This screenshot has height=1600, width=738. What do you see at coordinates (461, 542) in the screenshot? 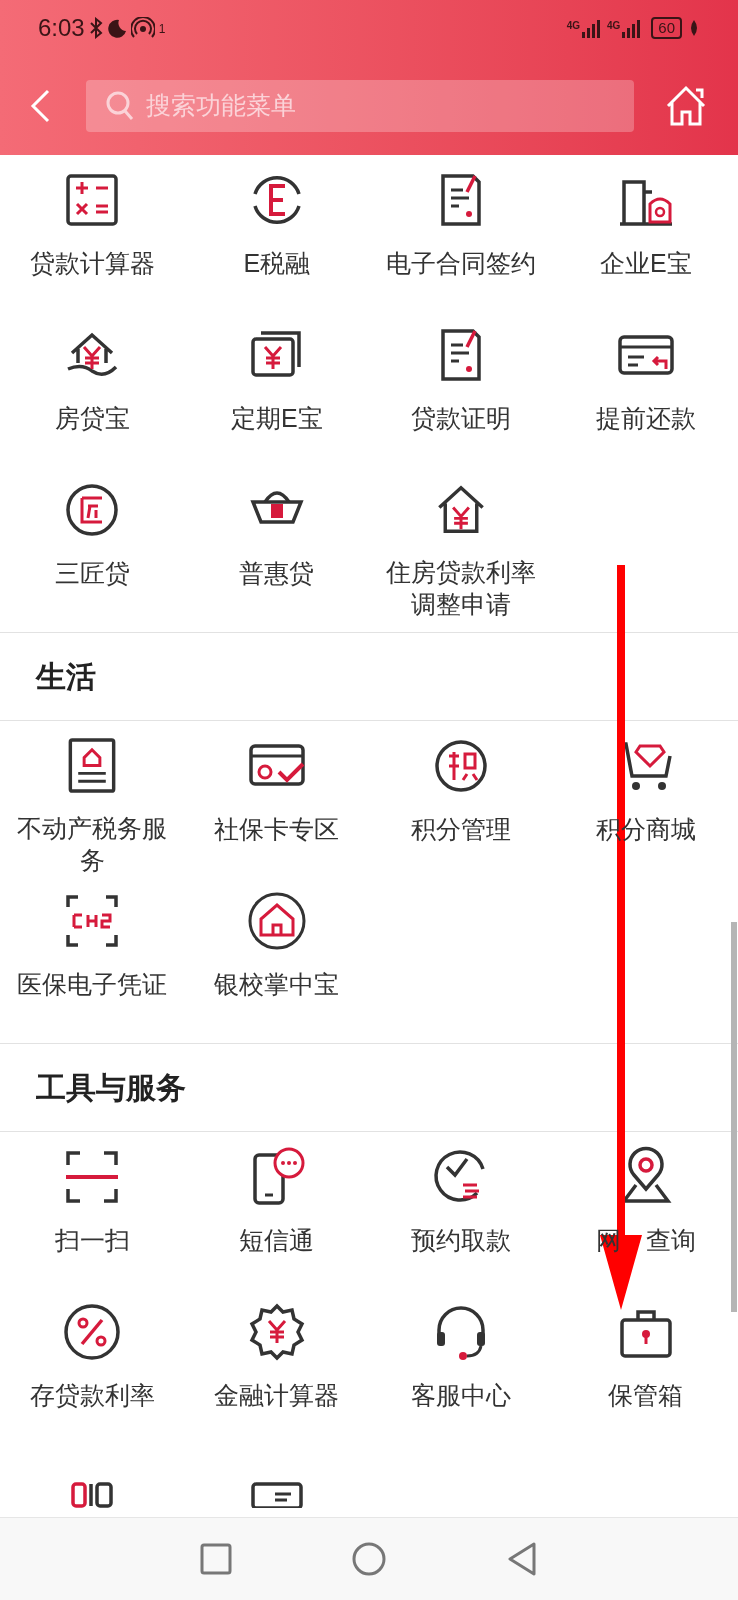
I see `menu-item: 住房贷款利率调整申请` at bounding box center [461, 542].